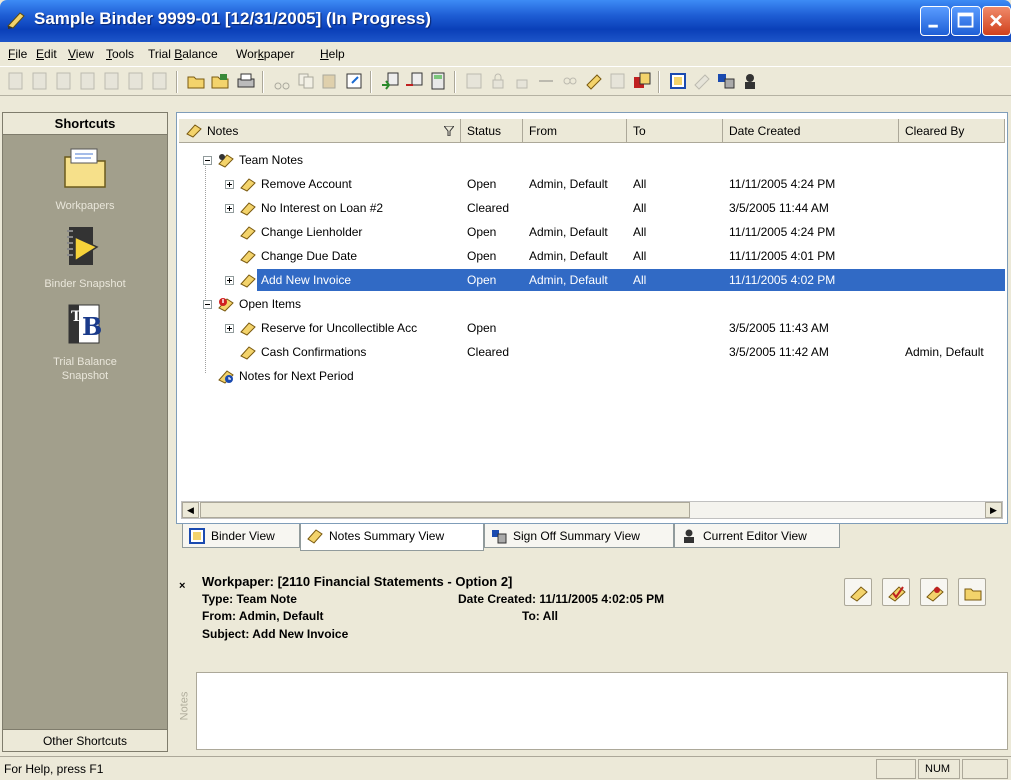  I want to click on refresh-icon, so click(474, 81).